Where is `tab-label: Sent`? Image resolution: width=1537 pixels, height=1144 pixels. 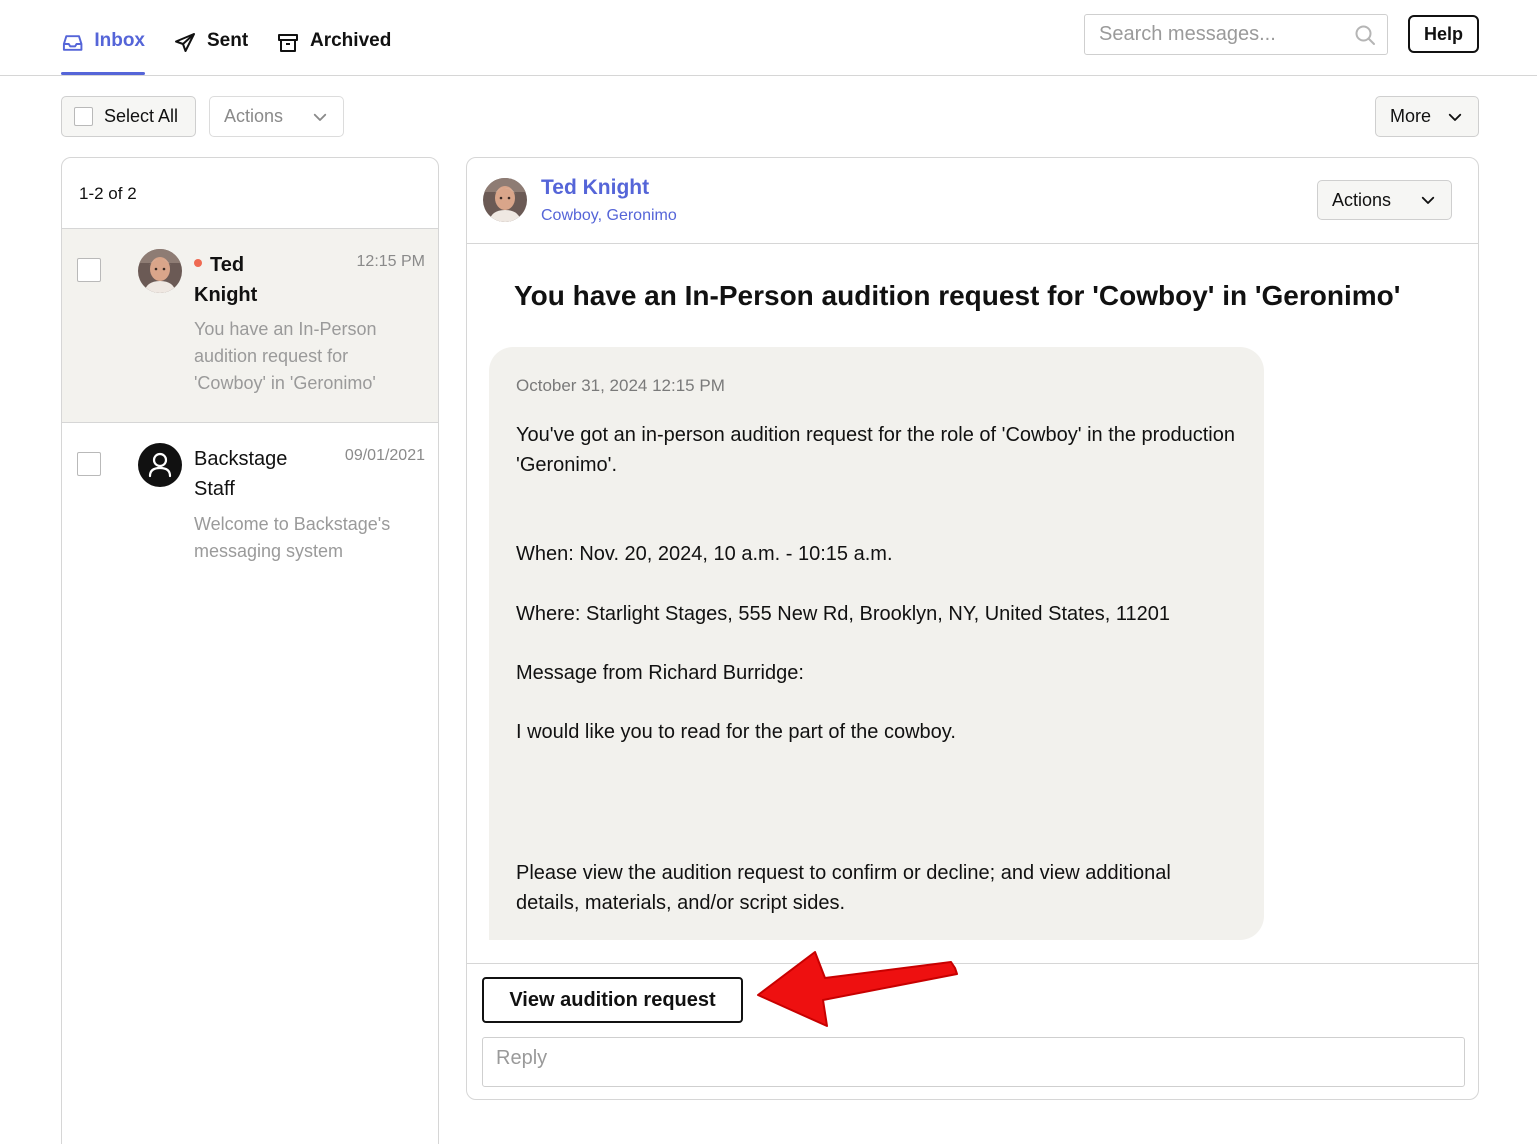 tab-label: Sent is located at coordinates (228, 40).